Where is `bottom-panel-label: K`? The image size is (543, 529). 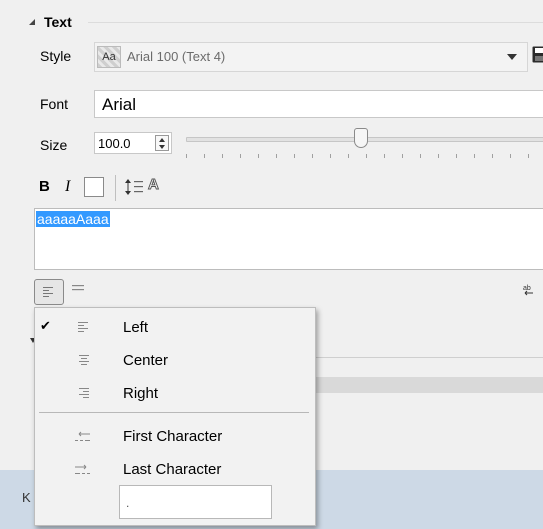
bottom-panel-label: K is located at coordinates (26, 497).